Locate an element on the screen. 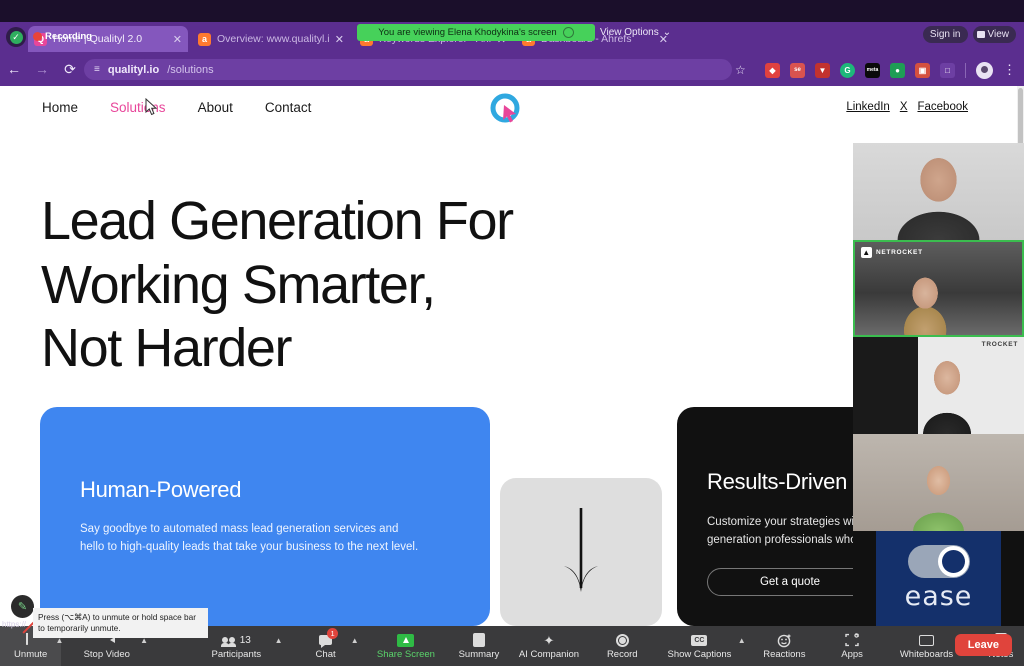 This screenshot has height=666, width=1024. browser-extensions: ◆ se ▼ G meta ● ▣ □ ⋮ is located at coordinates (890, 70).